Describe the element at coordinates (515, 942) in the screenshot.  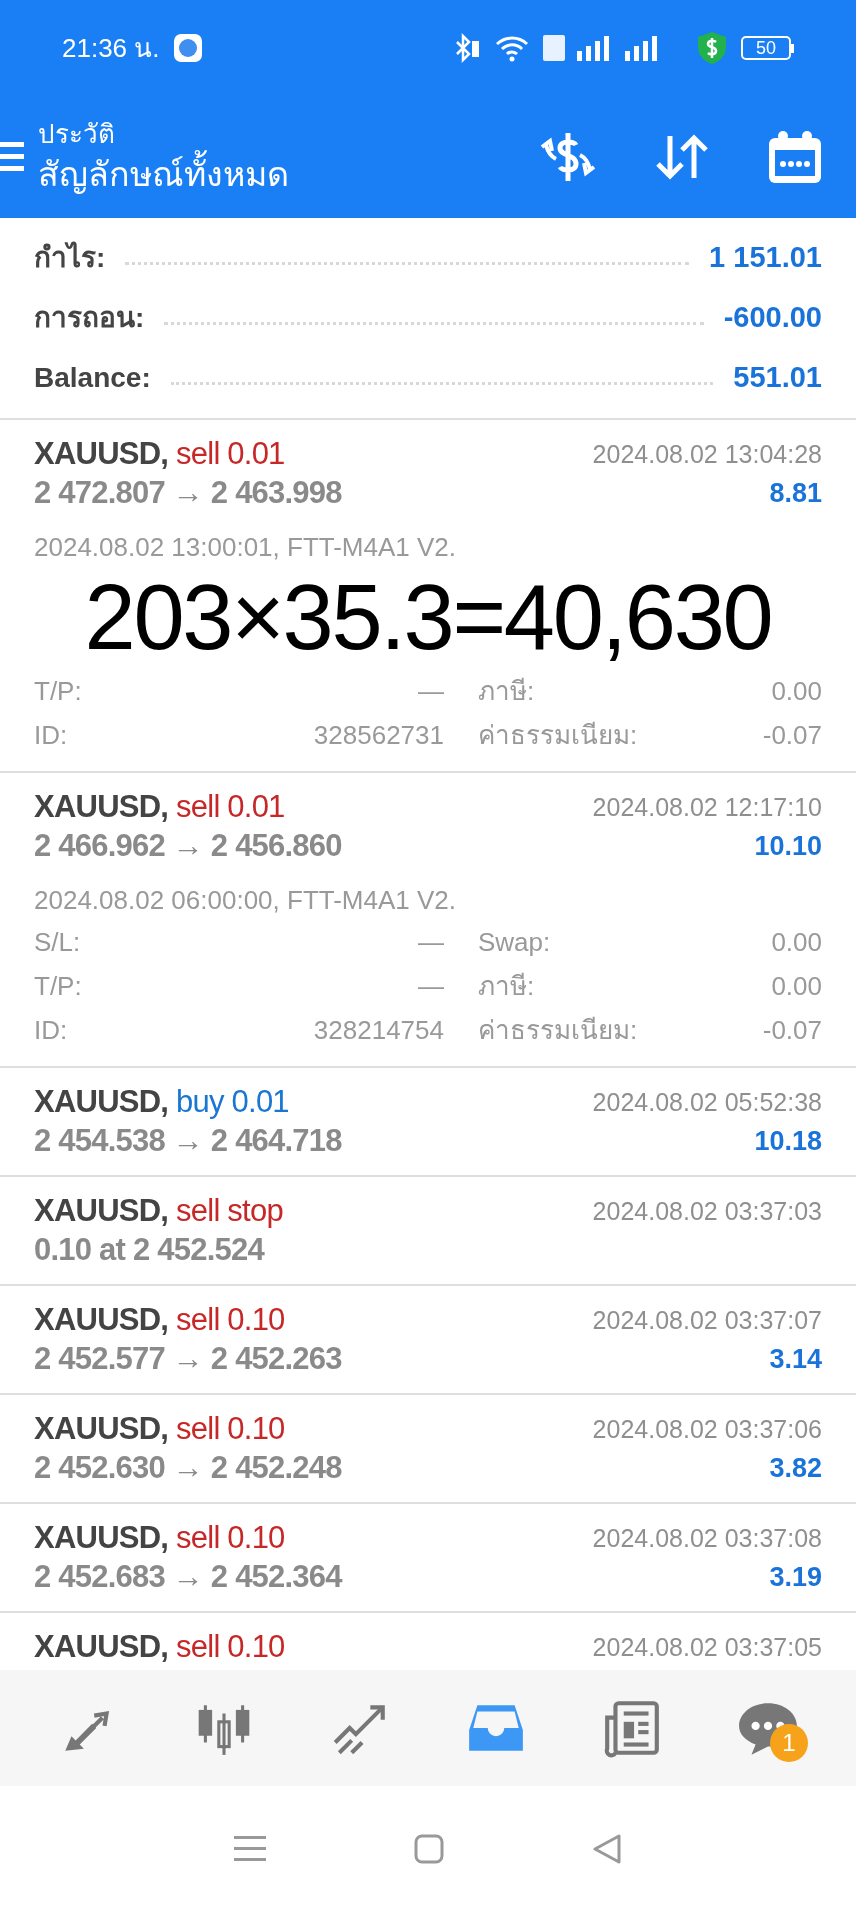
I see `detail-label: Swap:` at that location.